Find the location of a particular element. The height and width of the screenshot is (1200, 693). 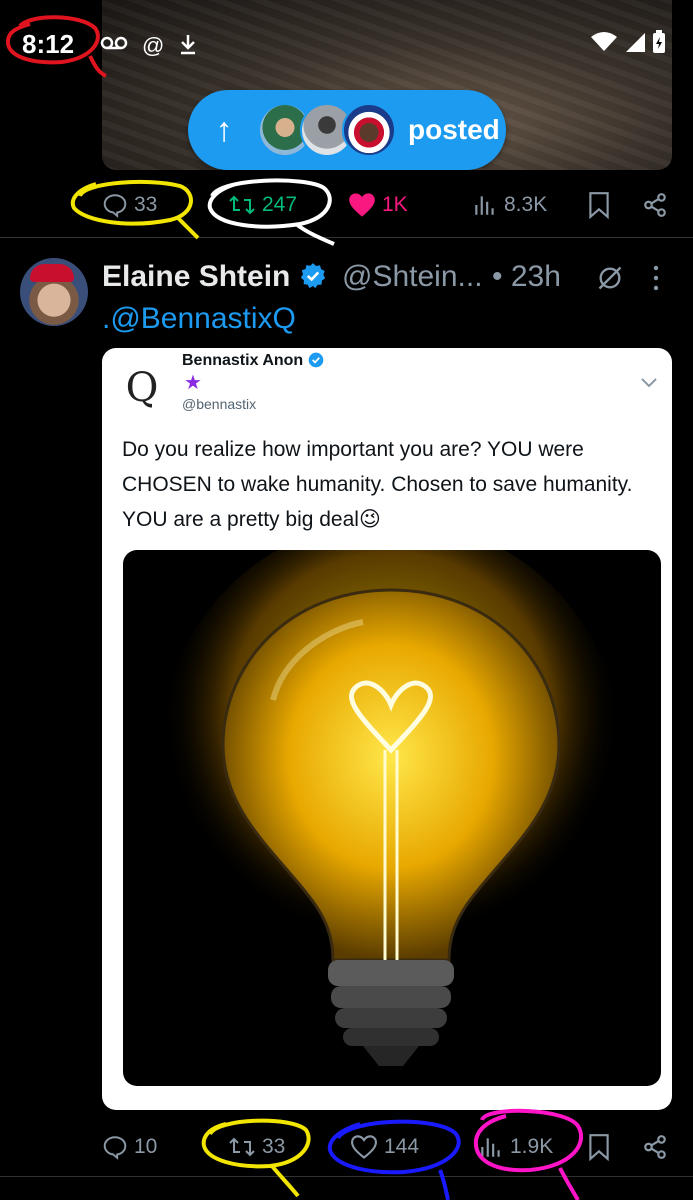

like-button: 144 is located at coordinates (384, 1147).